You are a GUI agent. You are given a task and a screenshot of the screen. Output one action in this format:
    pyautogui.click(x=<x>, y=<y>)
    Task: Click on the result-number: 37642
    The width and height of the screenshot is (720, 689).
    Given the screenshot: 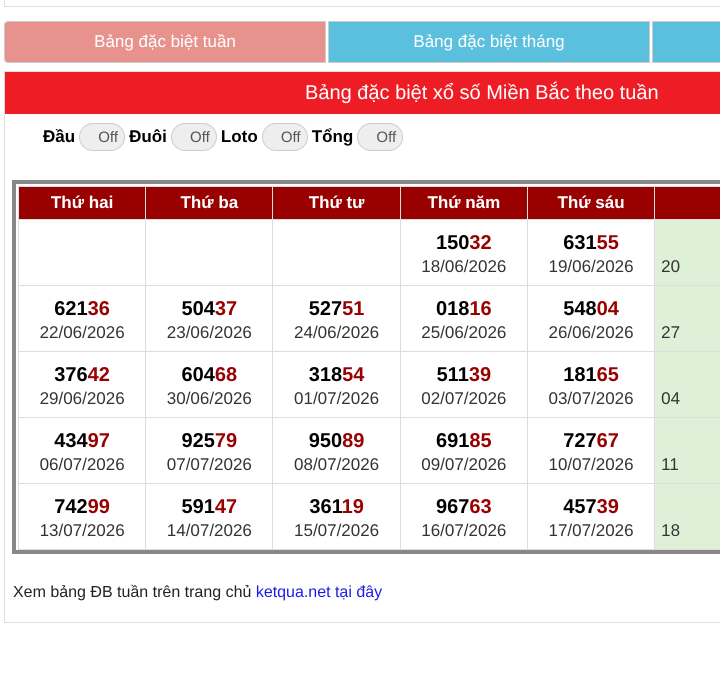 What is the action you would take?
    pyautogui.click(x=82, y=375)
    